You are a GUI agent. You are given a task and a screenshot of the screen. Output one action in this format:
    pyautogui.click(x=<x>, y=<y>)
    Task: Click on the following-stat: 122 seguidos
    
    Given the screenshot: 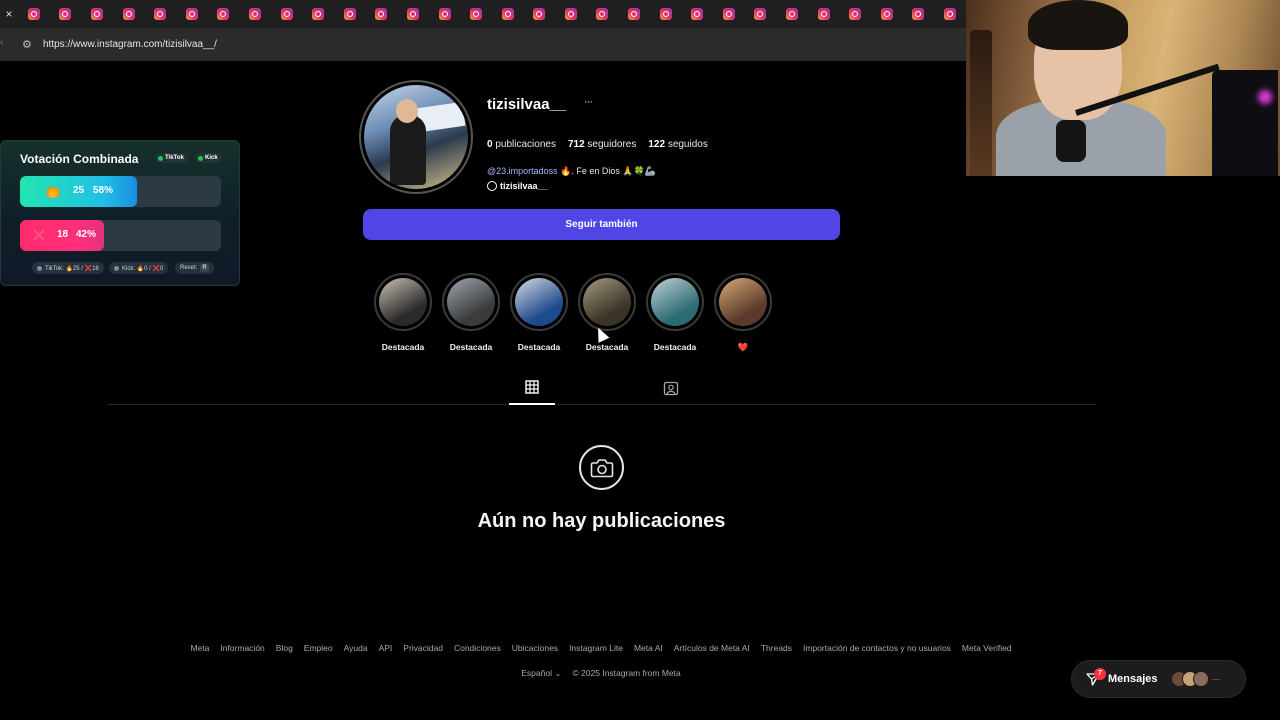 What is the action you would take?
    pyautogui.click(x=678, y=144)
    